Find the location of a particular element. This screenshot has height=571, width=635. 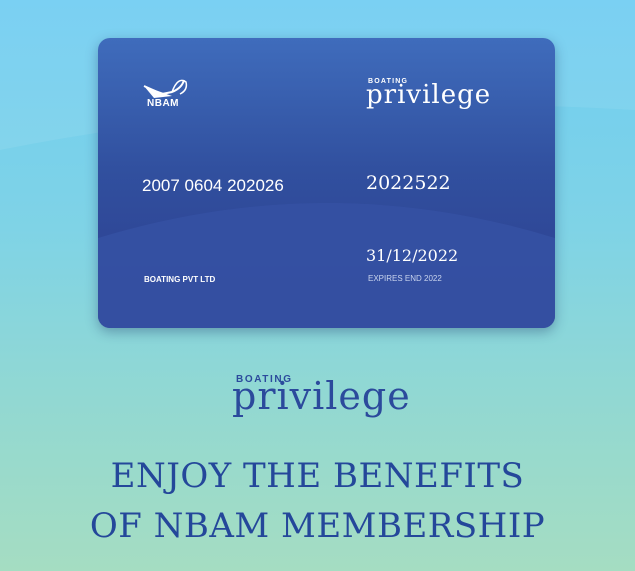

expiry-date: 31/12/2022 is located at coordinates (412, 255).